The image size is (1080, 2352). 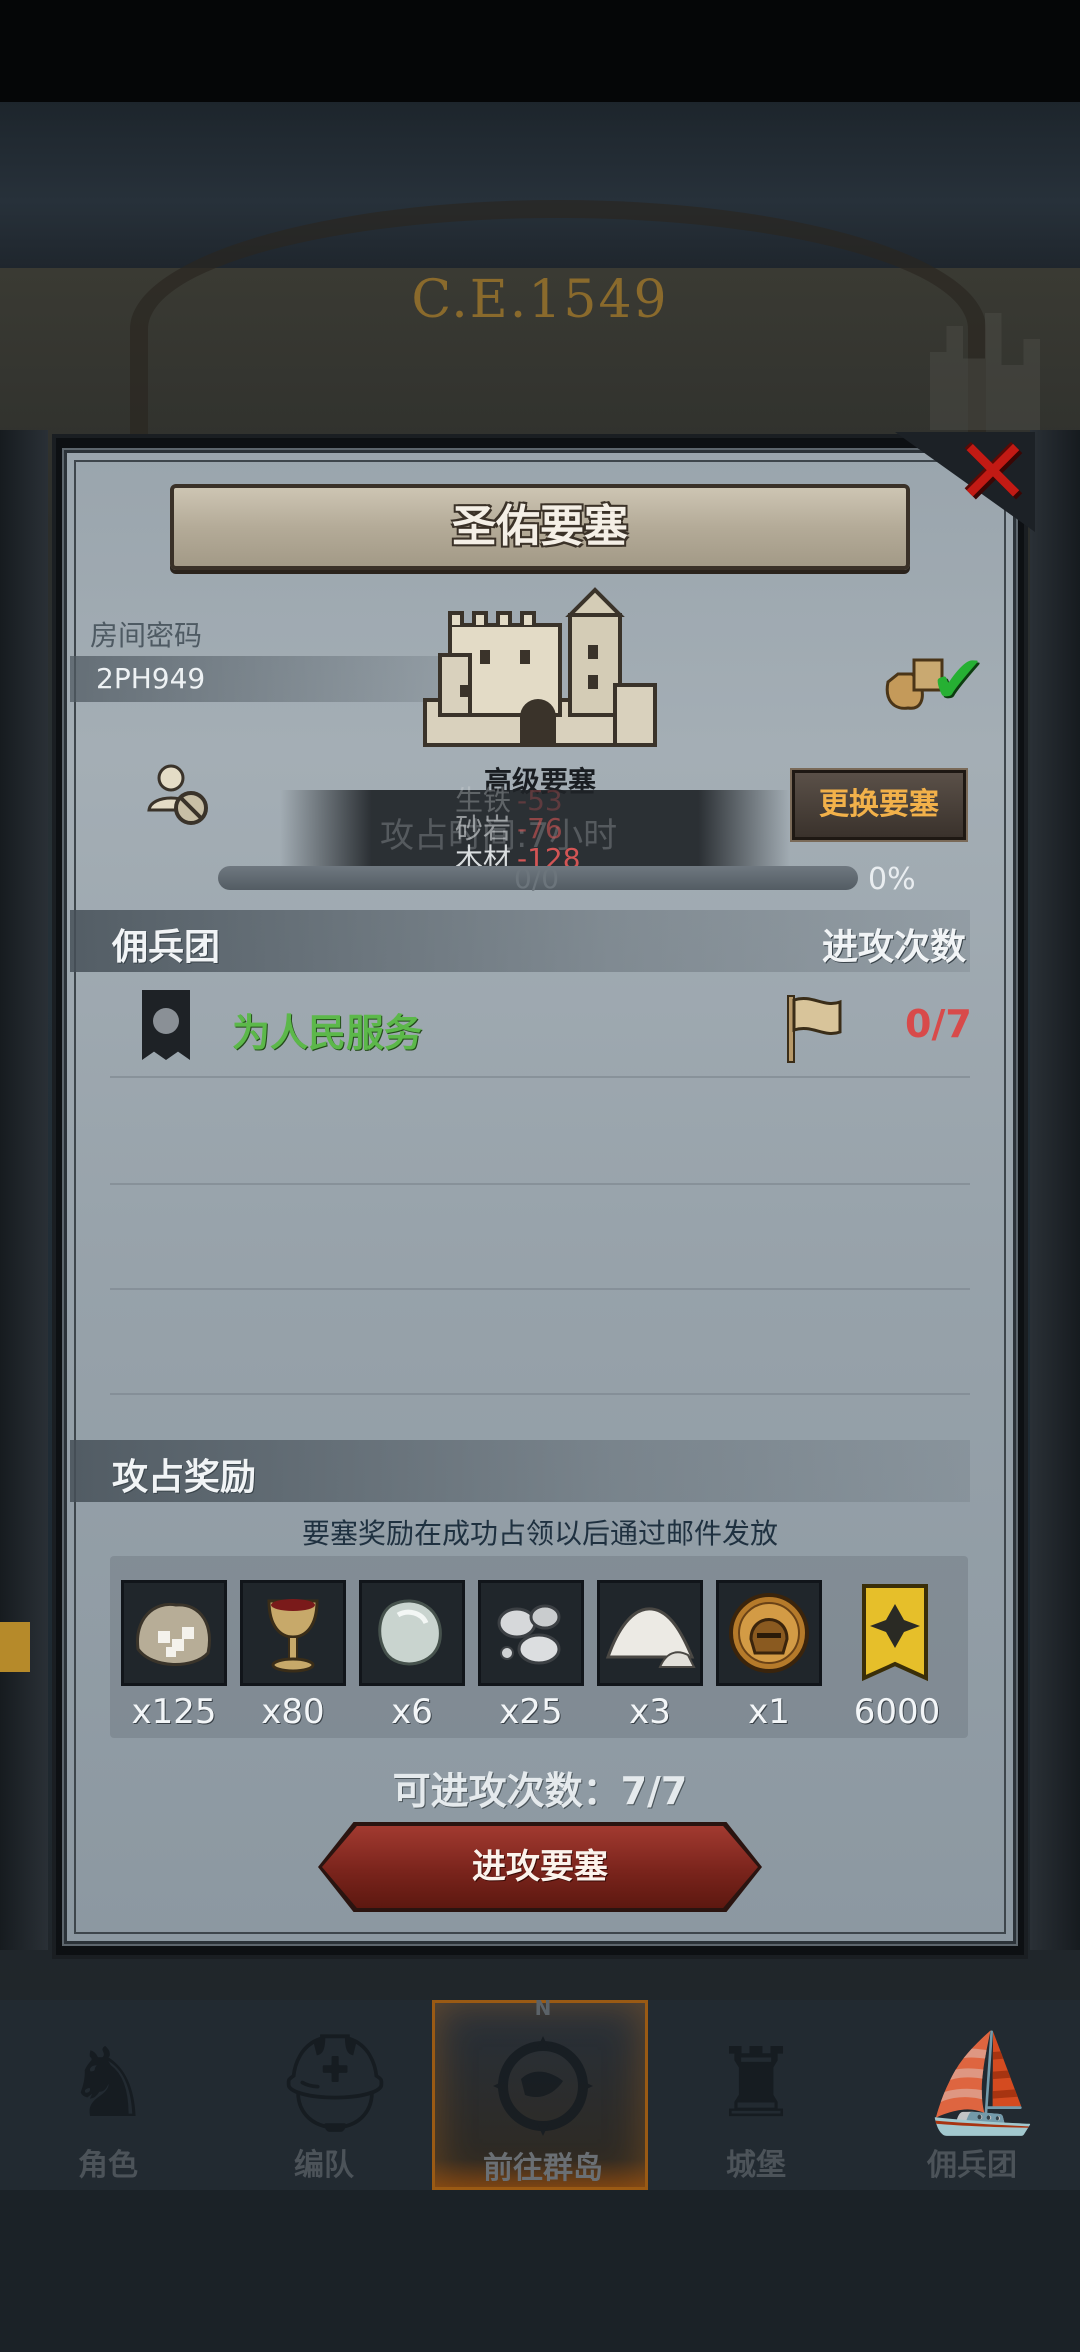 I want to click on moonstone-icon, so click(x=410, y=1632).